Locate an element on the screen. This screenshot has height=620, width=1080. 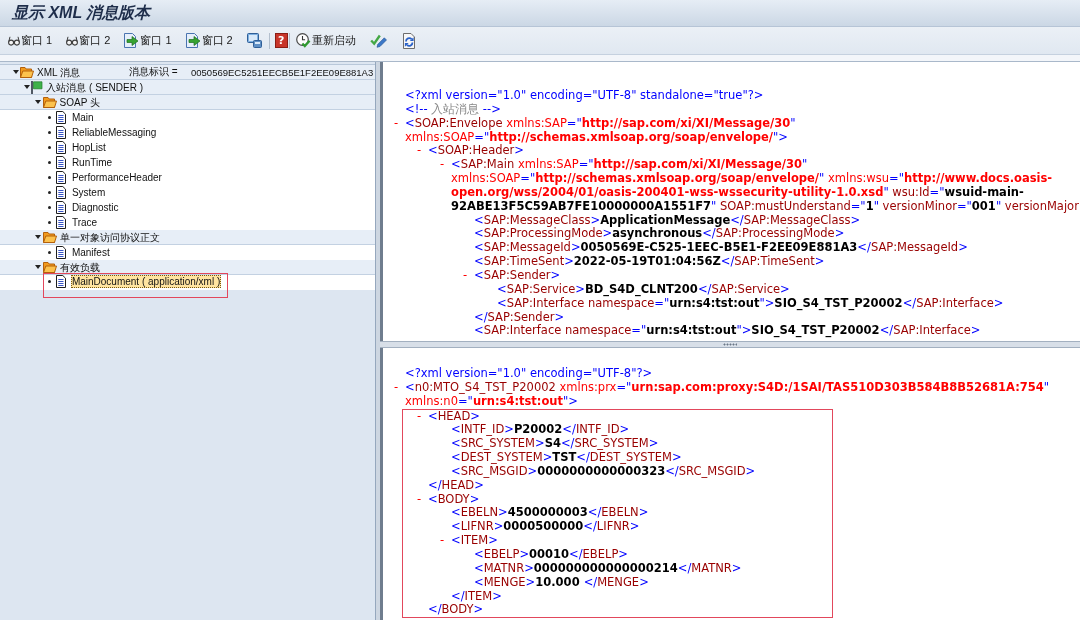
xml-line: </HEAD> is located at coordinates (456, 485).